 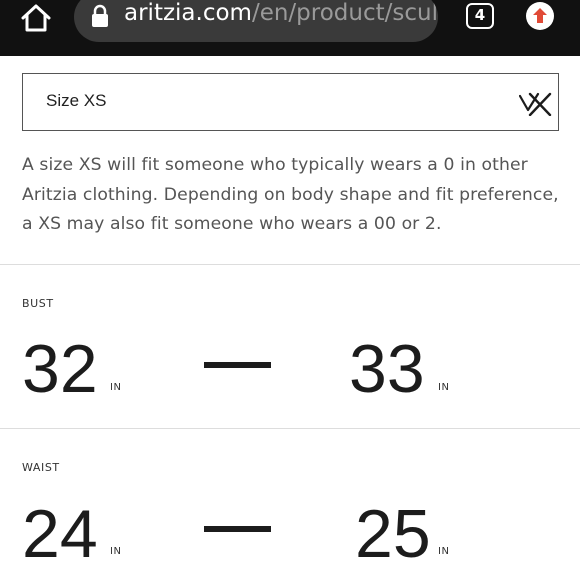 I want to click on bust-min-unit: IN, so click(x=116, y=387).